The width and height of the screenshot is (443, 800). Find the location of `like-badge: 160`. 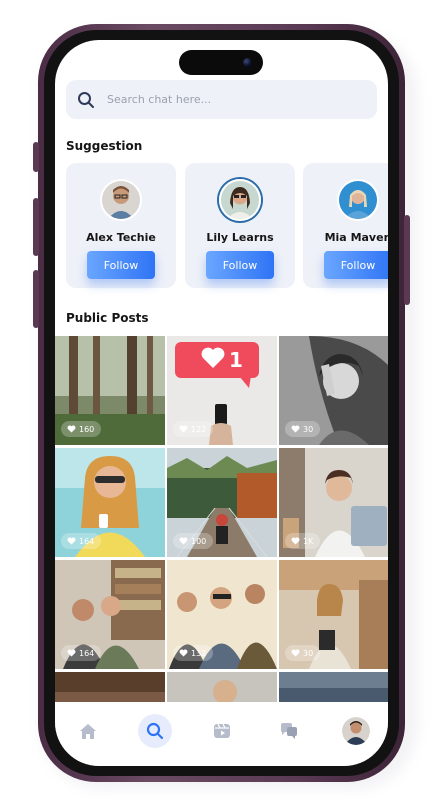

like-badge: 160 is located at coordinates (81, 429).